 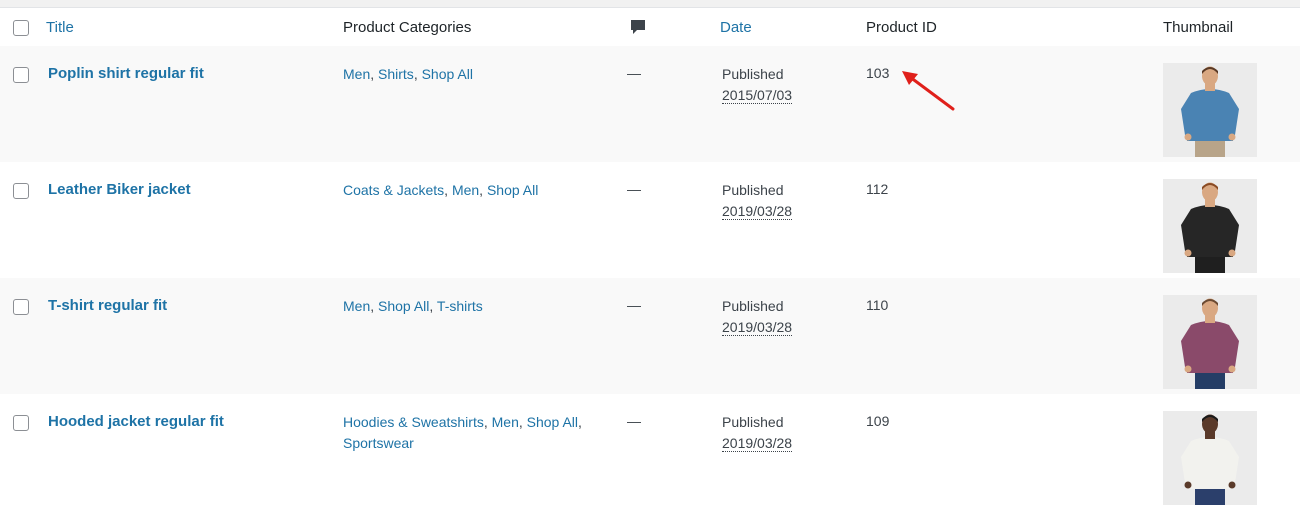 What do you see at coordinates (1198, 27) in the screenshot?
I see `column-thumbnail: Thumbnail` at bounding box center [1198, 27].